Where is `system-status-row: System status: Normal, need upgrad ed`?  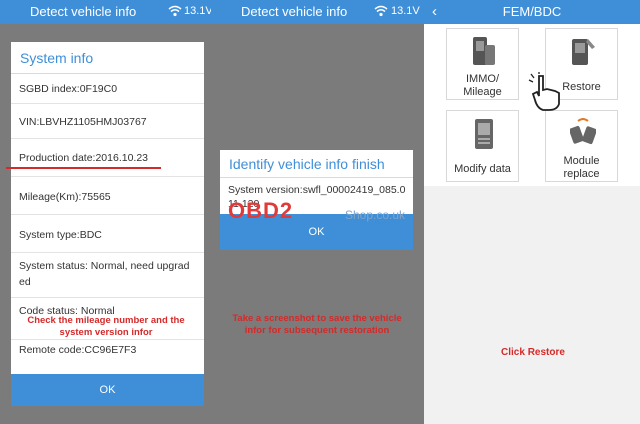 system-status-row: System status: Normal, need upgrad ed is located at coordinates (107, 275).